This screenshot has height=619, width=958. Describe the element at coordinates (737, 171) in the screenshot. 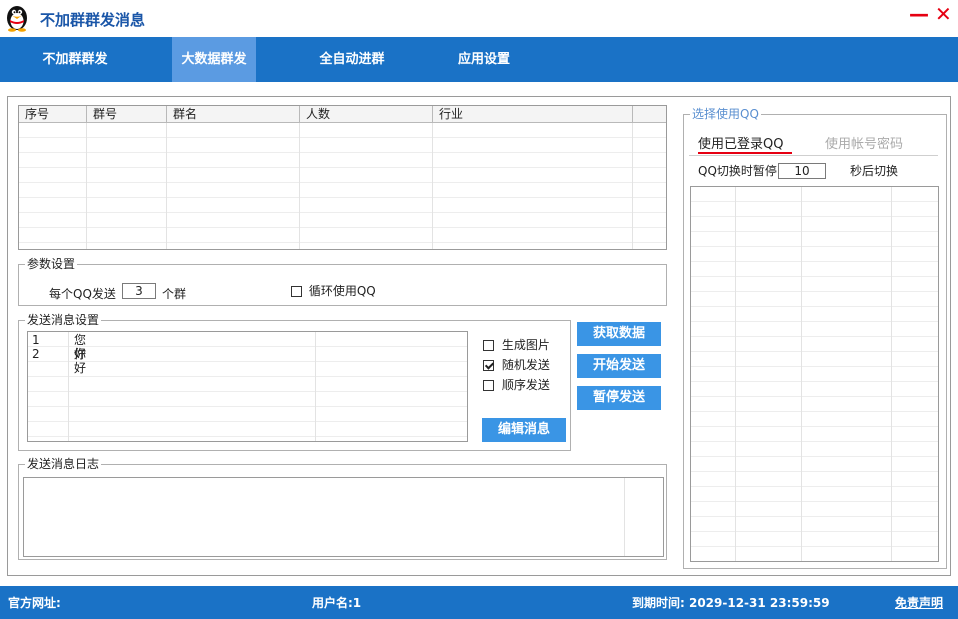

I see `qq-switch-label: QQ切换时暂停` at that location.